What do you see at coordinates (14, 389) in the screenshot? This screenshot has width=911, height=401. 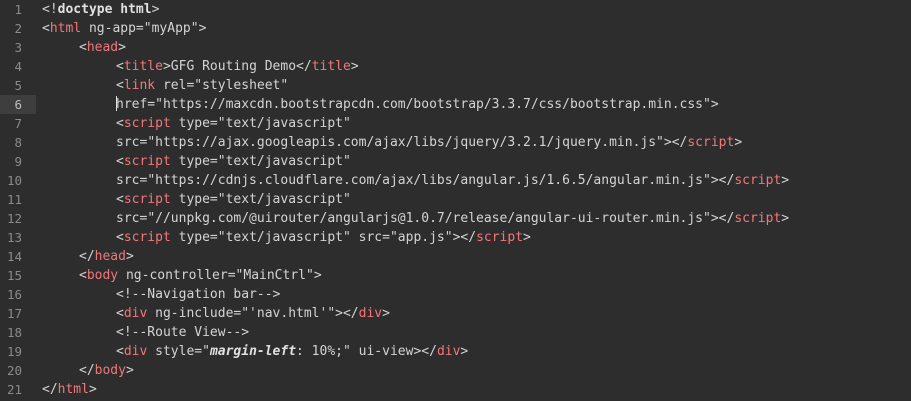 I see `line-number: 21` at bounding box center [14, 389].